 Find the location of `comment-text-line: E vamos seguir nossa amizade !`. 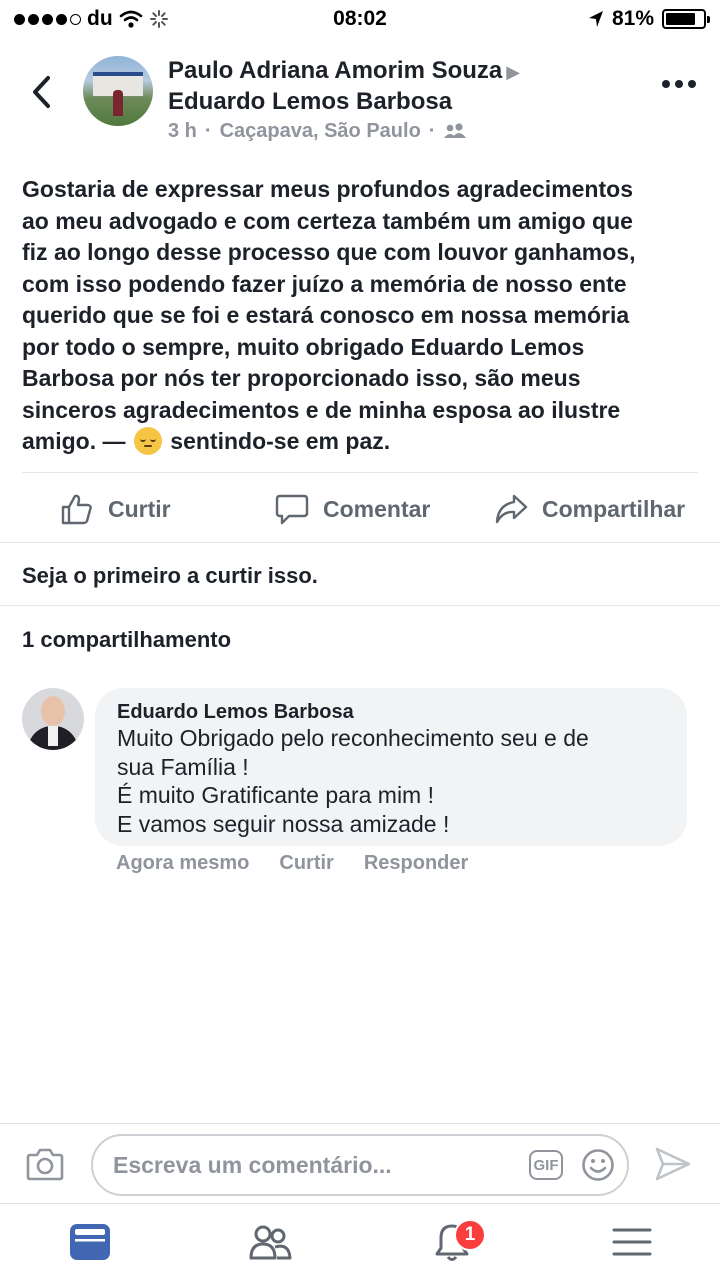

comment-text-line: E vamos seguir nossa amizade ! is located at coordinates (283, 823).